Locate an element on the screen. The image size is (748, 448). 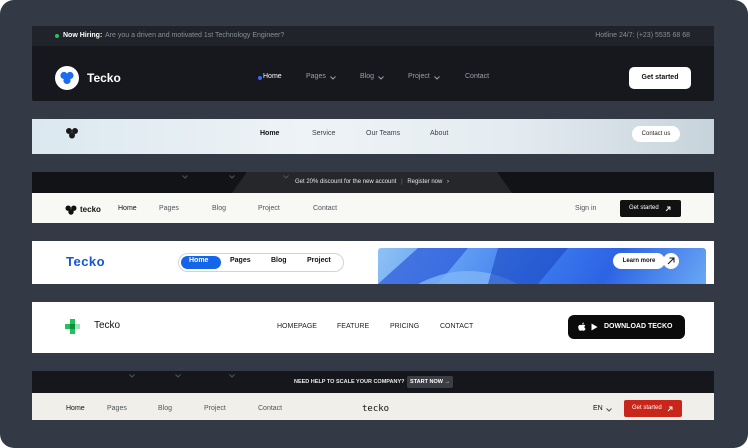
status-dot-icon is located at coordinates (57, 36).